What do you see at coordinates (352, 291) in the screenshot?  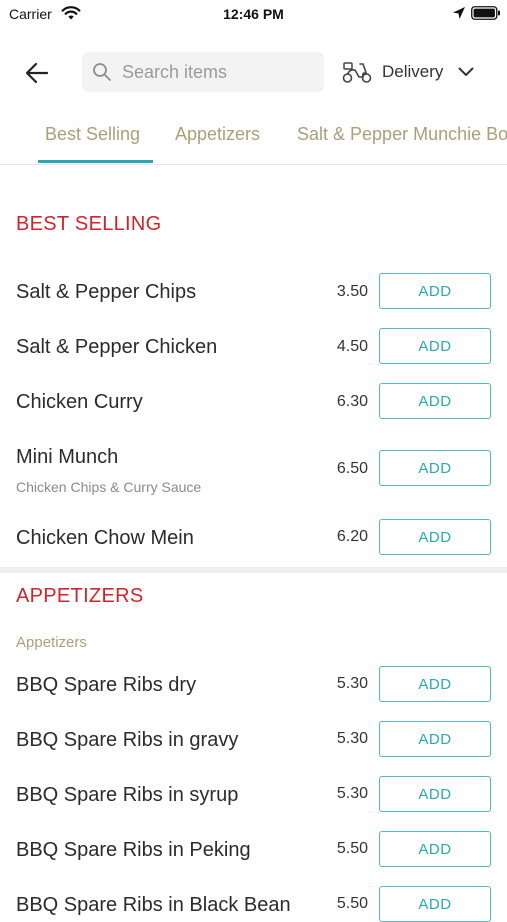 I see `item-price: 3.50` at bounding box center [352, 291].